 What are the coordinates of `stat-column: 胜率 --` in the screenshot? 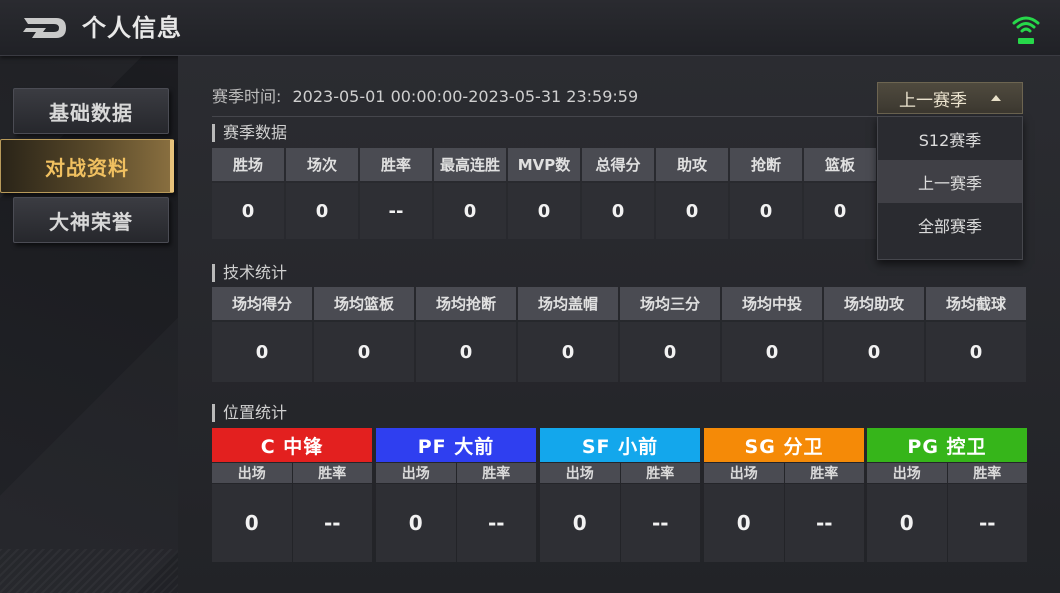 It's located at (396, 193).